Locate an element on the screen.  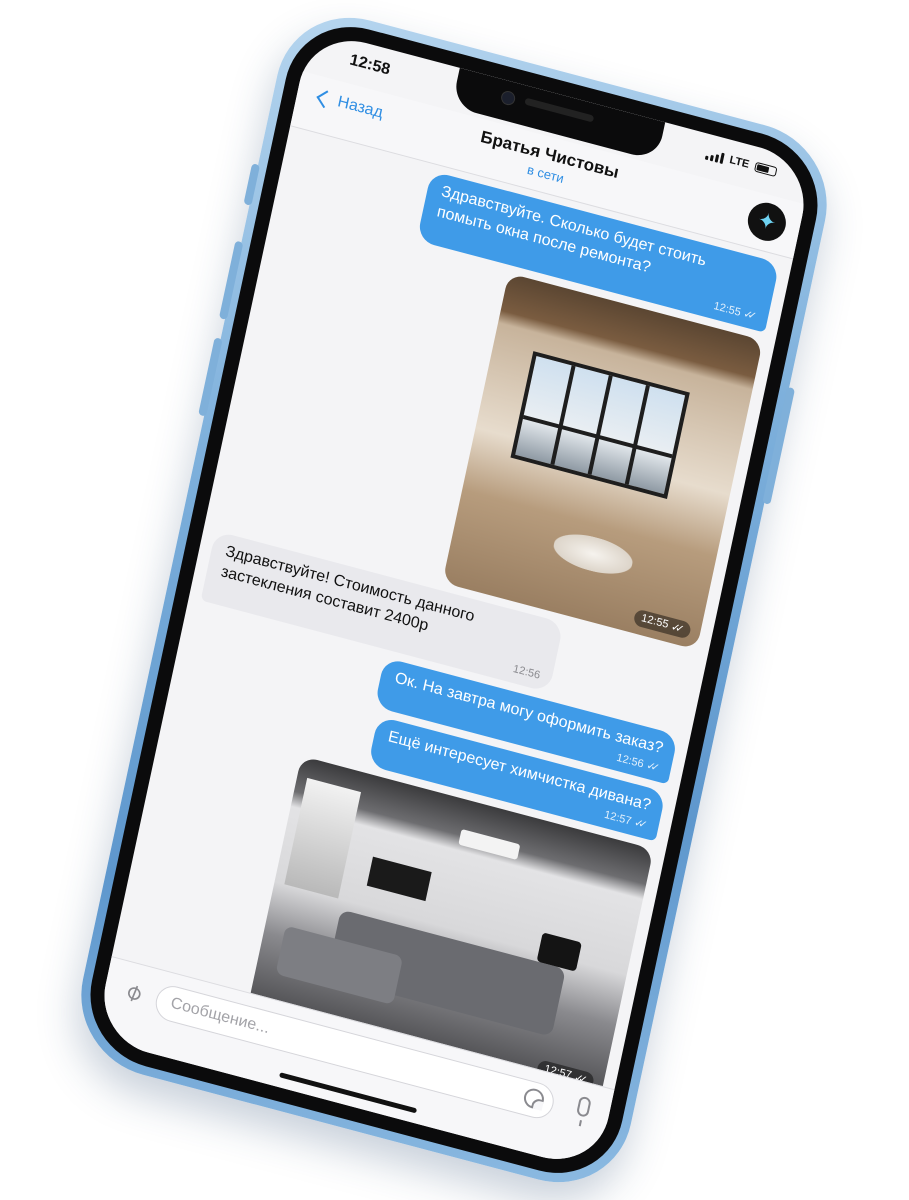
earpiece-speaker is located at coordinates (559, 110).